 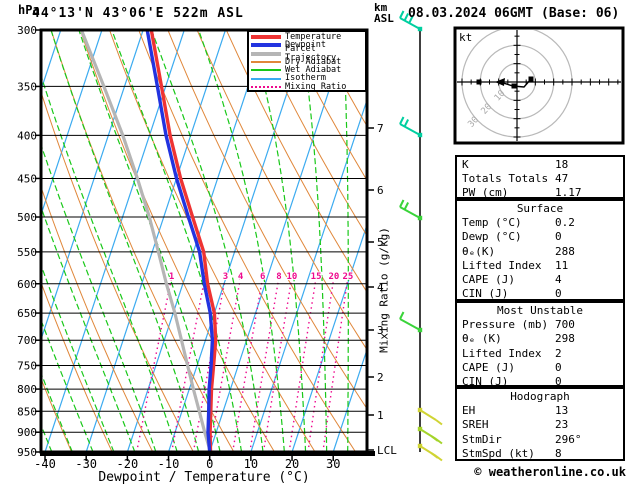 What do you see at coordinates (558, 453) in the screenshot?
I see `row-value: 8` at bounding box center [558, 453].